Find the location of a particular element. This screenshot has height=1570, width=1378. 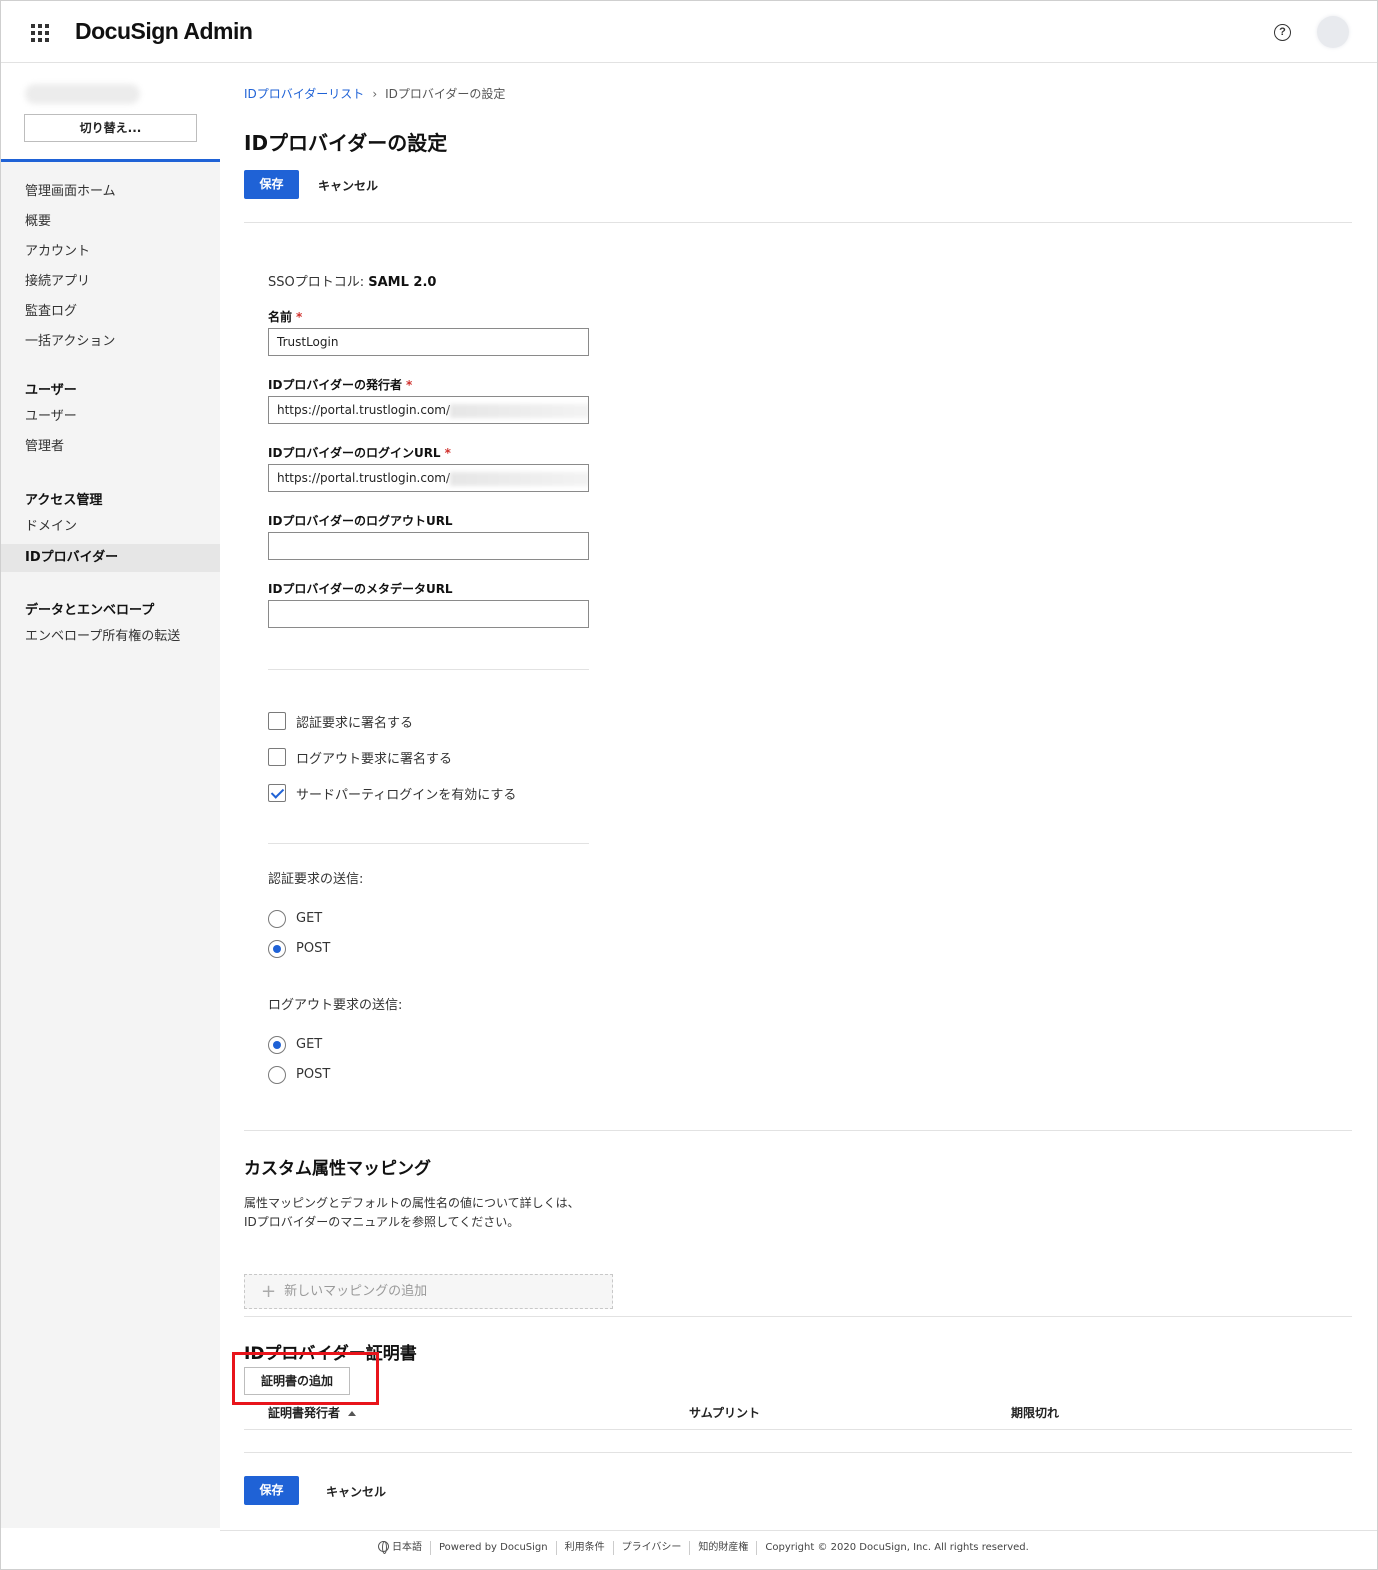

breadcrumb-link-idp-list: IDプロバイダーリスト is located at coordinates (304, 94).